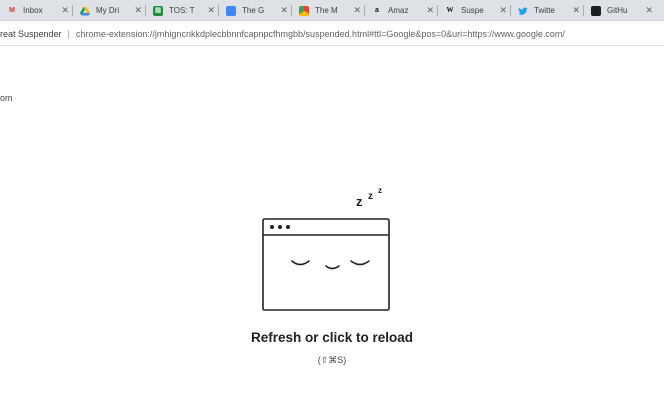 The width and height of the screenshot is (664, 417). I want to click on tab-label: Suspe, so click(472, 10).